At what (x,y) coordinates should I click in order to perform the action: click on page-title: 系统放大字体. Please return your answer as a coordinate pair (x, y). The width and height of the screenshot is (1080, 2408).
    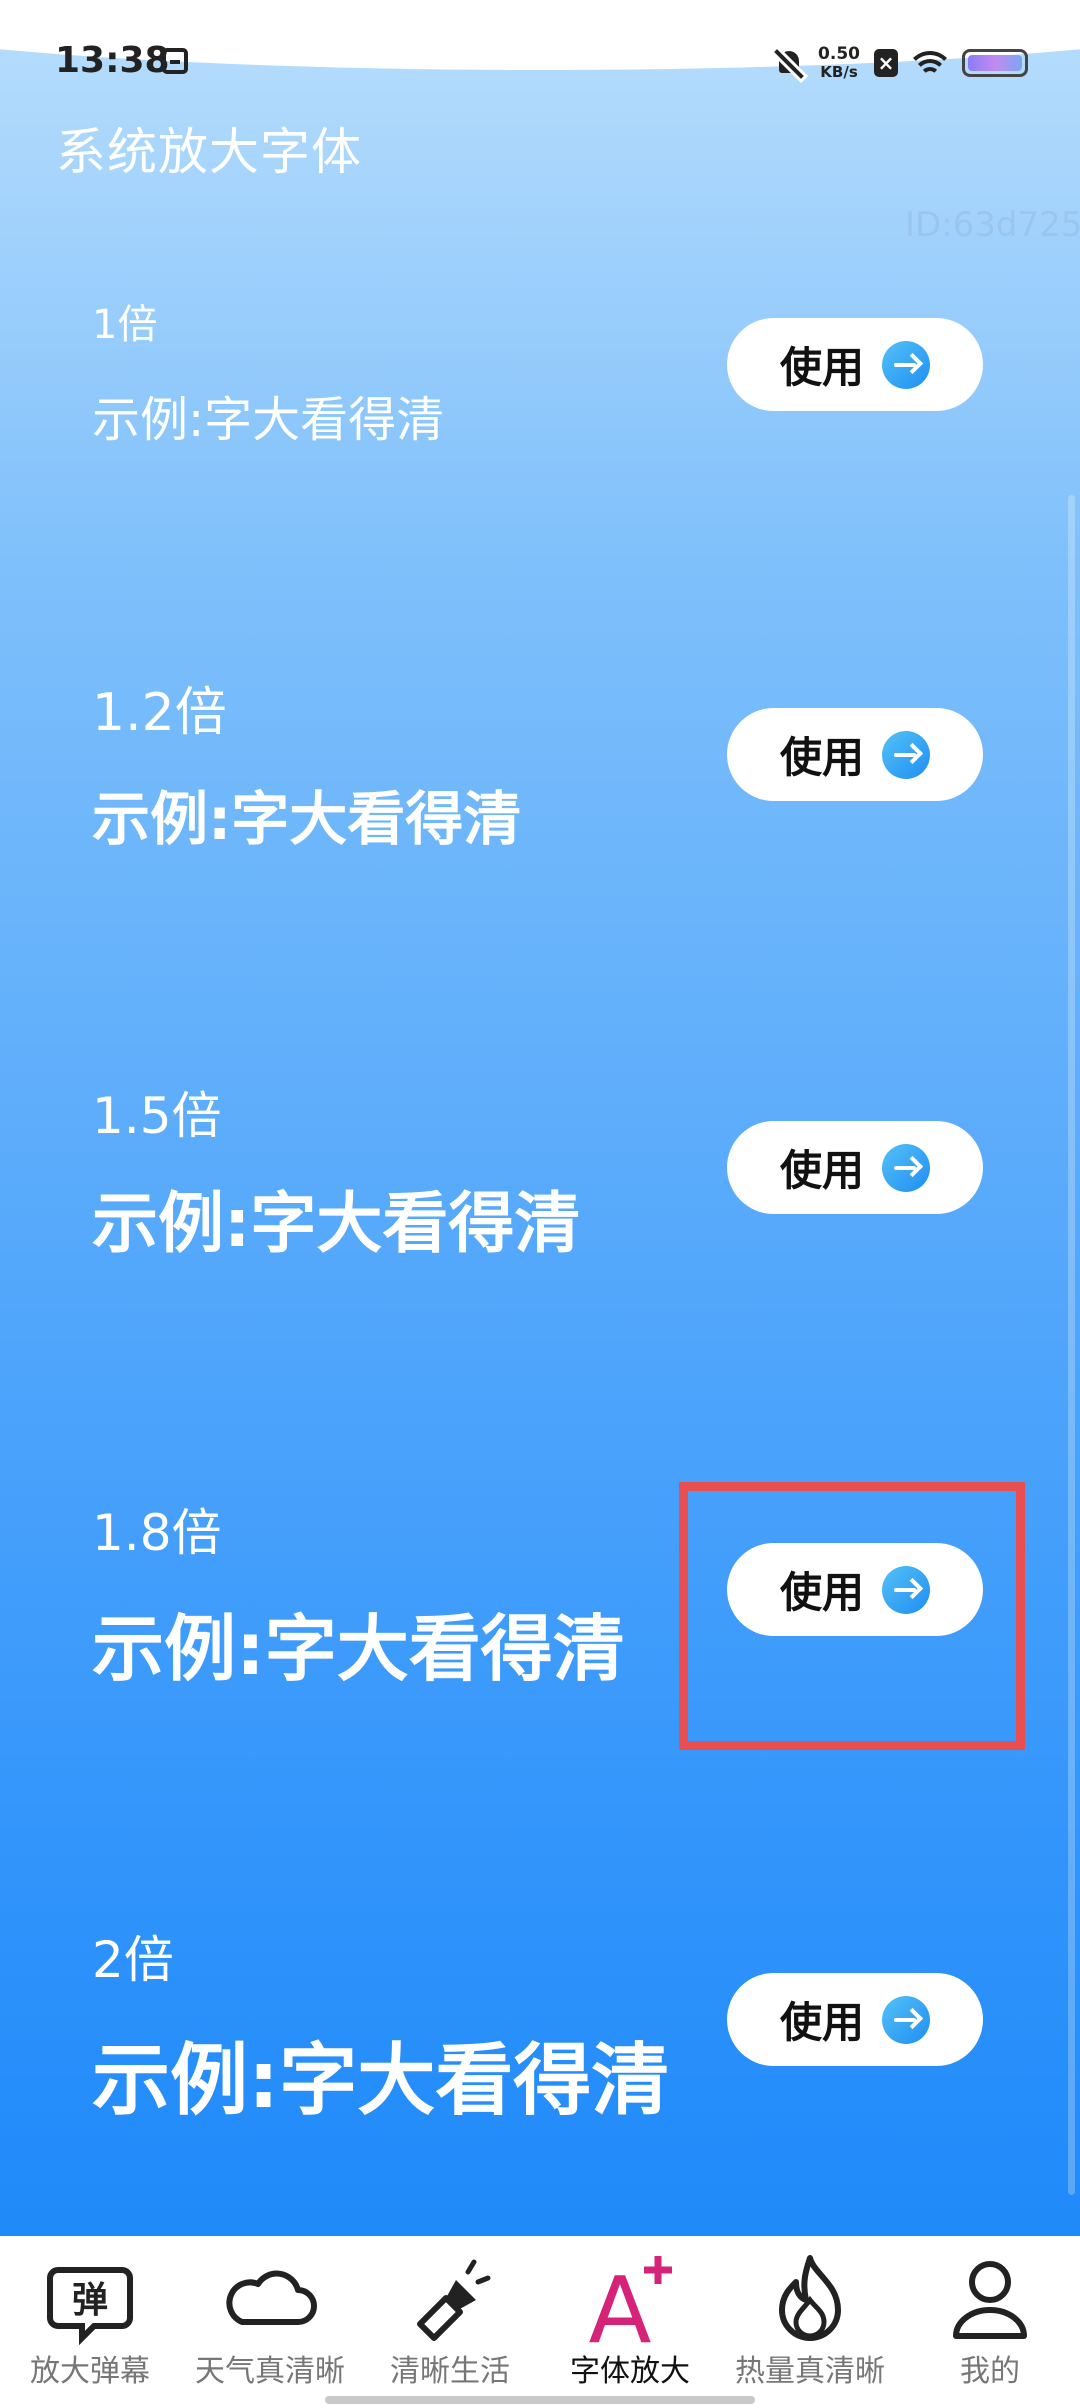
    Looking at the image, I should click on (209, 152).